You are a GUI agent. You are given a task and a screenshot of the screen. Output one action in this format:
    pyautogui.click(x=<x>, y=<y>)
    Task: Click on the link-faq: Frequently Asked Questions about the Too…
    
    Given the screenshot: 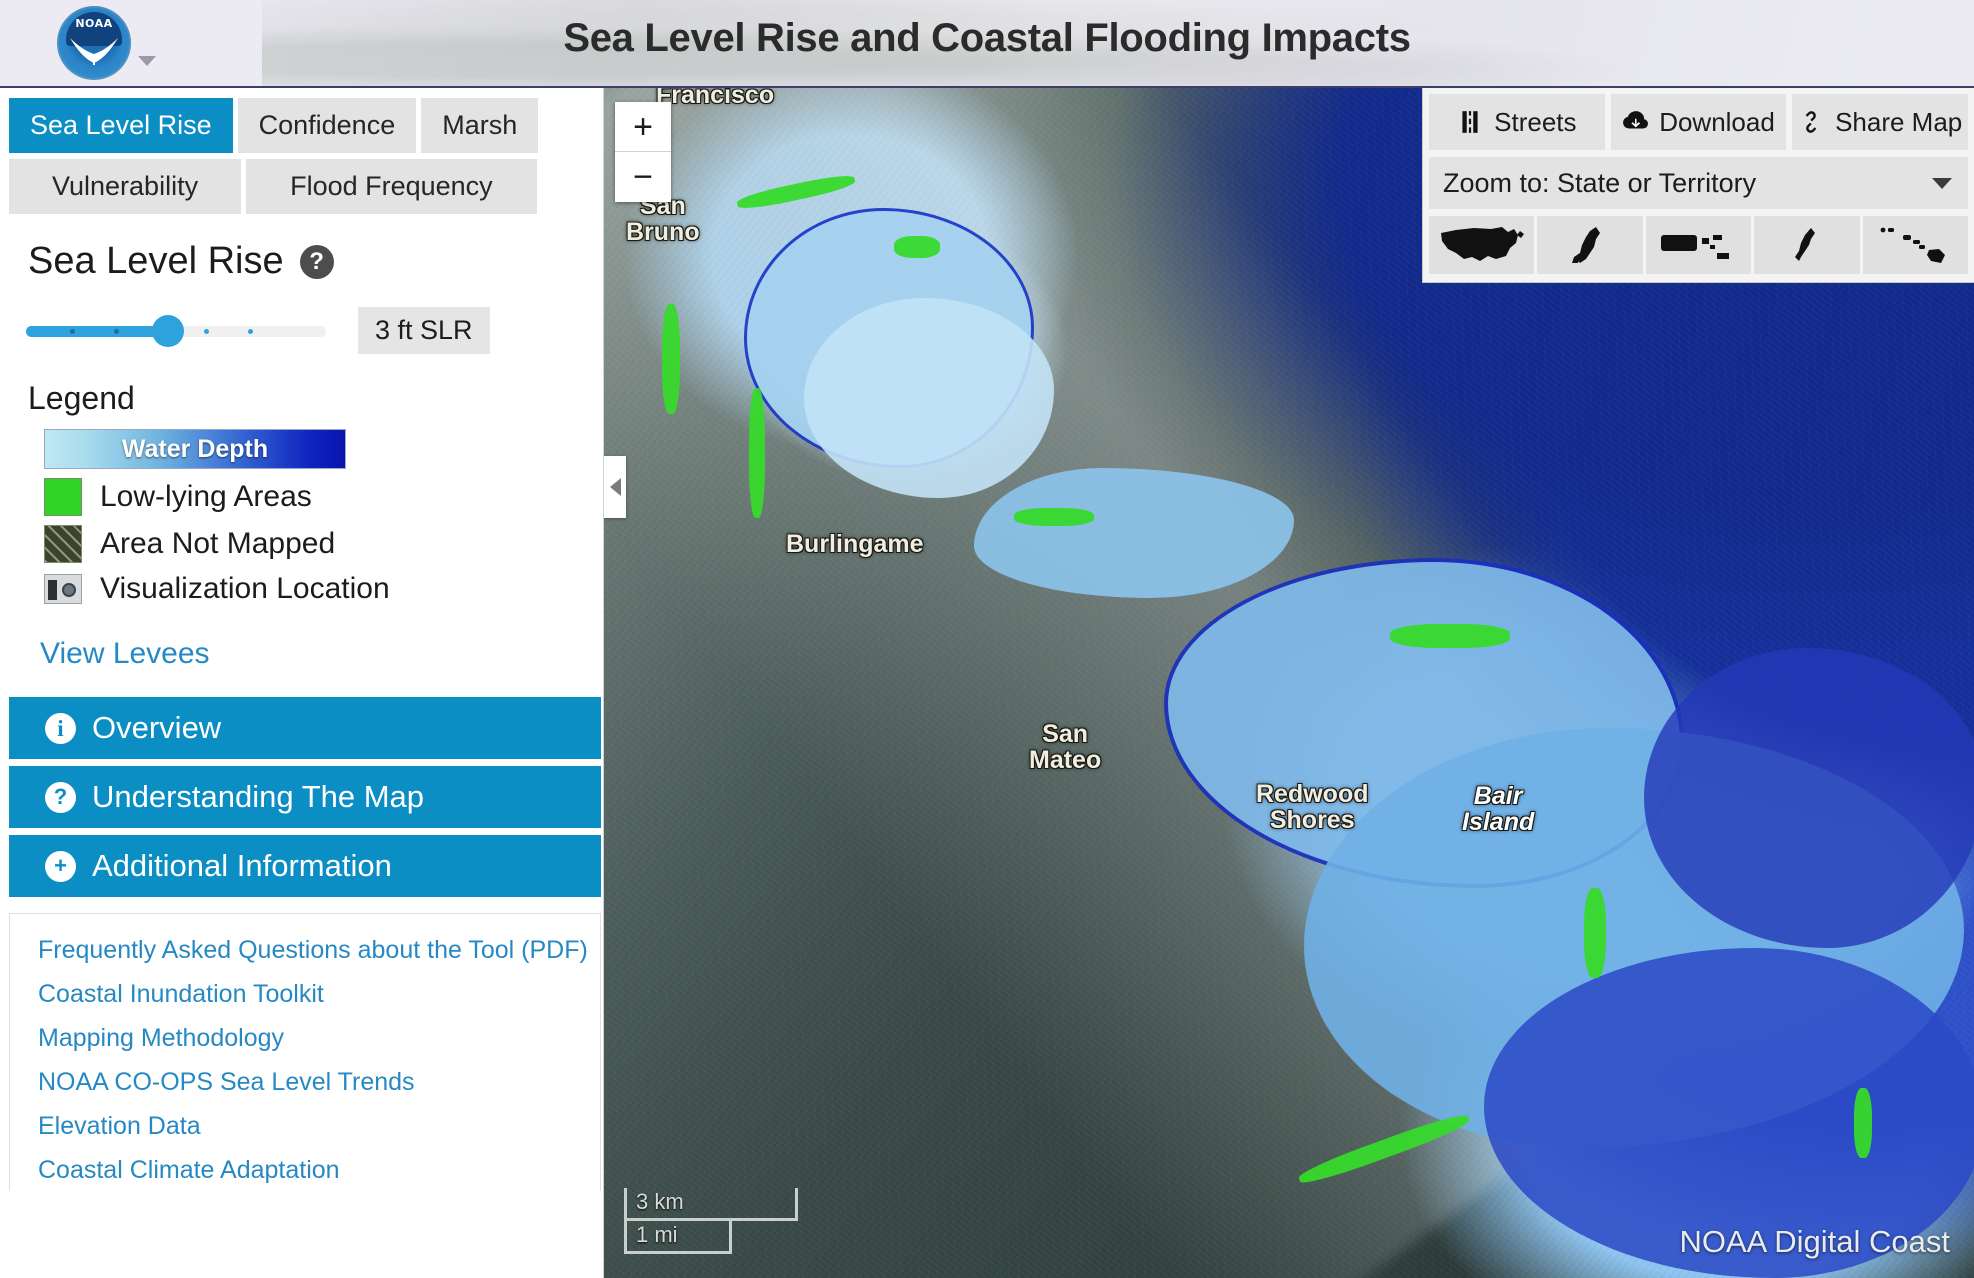 What is the action you would take?
    pyautogui.click(x=319, y=950)
    